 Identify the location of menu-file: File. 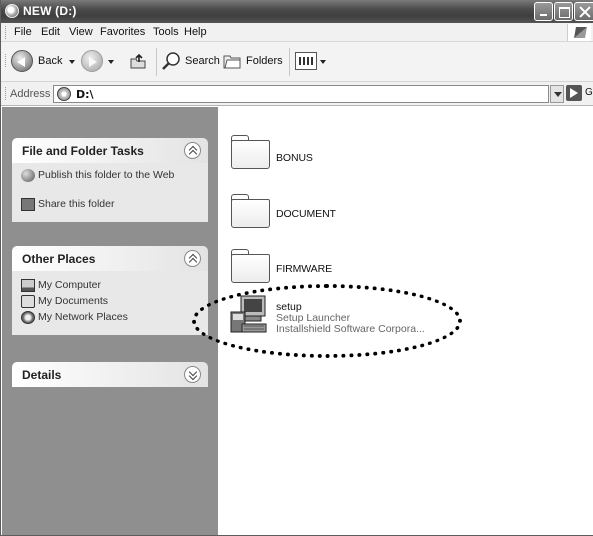
(23, 32).